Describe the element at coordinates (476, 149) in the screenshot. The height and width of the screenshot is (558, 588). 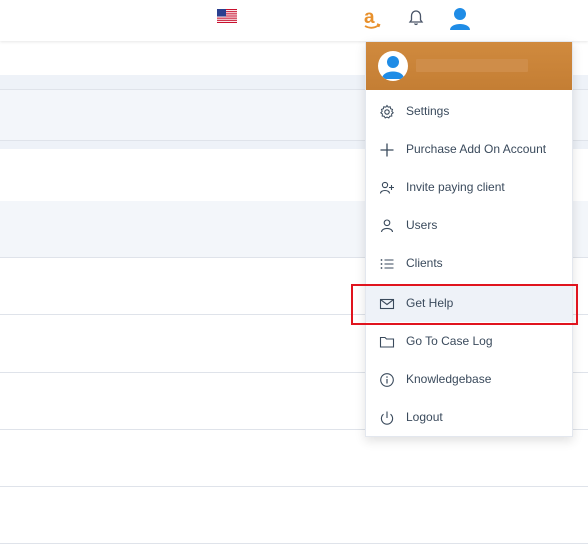
I see `menu-item-label: Purchase Add On Account` at that location.